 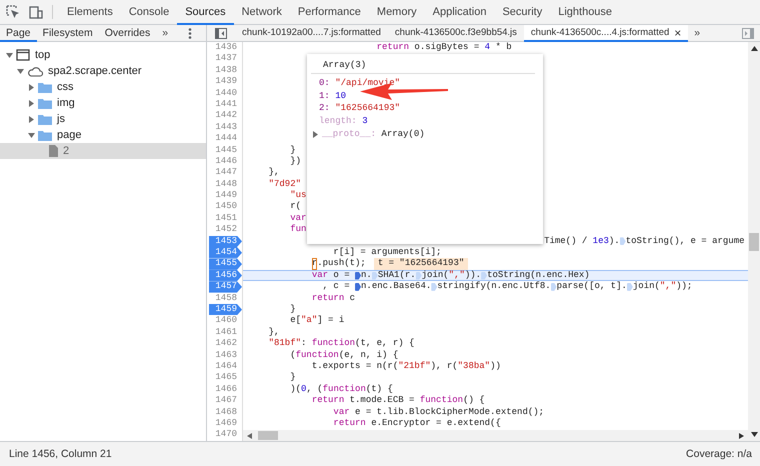 I want to click on tree-item: top, so click(x=103, y=55).